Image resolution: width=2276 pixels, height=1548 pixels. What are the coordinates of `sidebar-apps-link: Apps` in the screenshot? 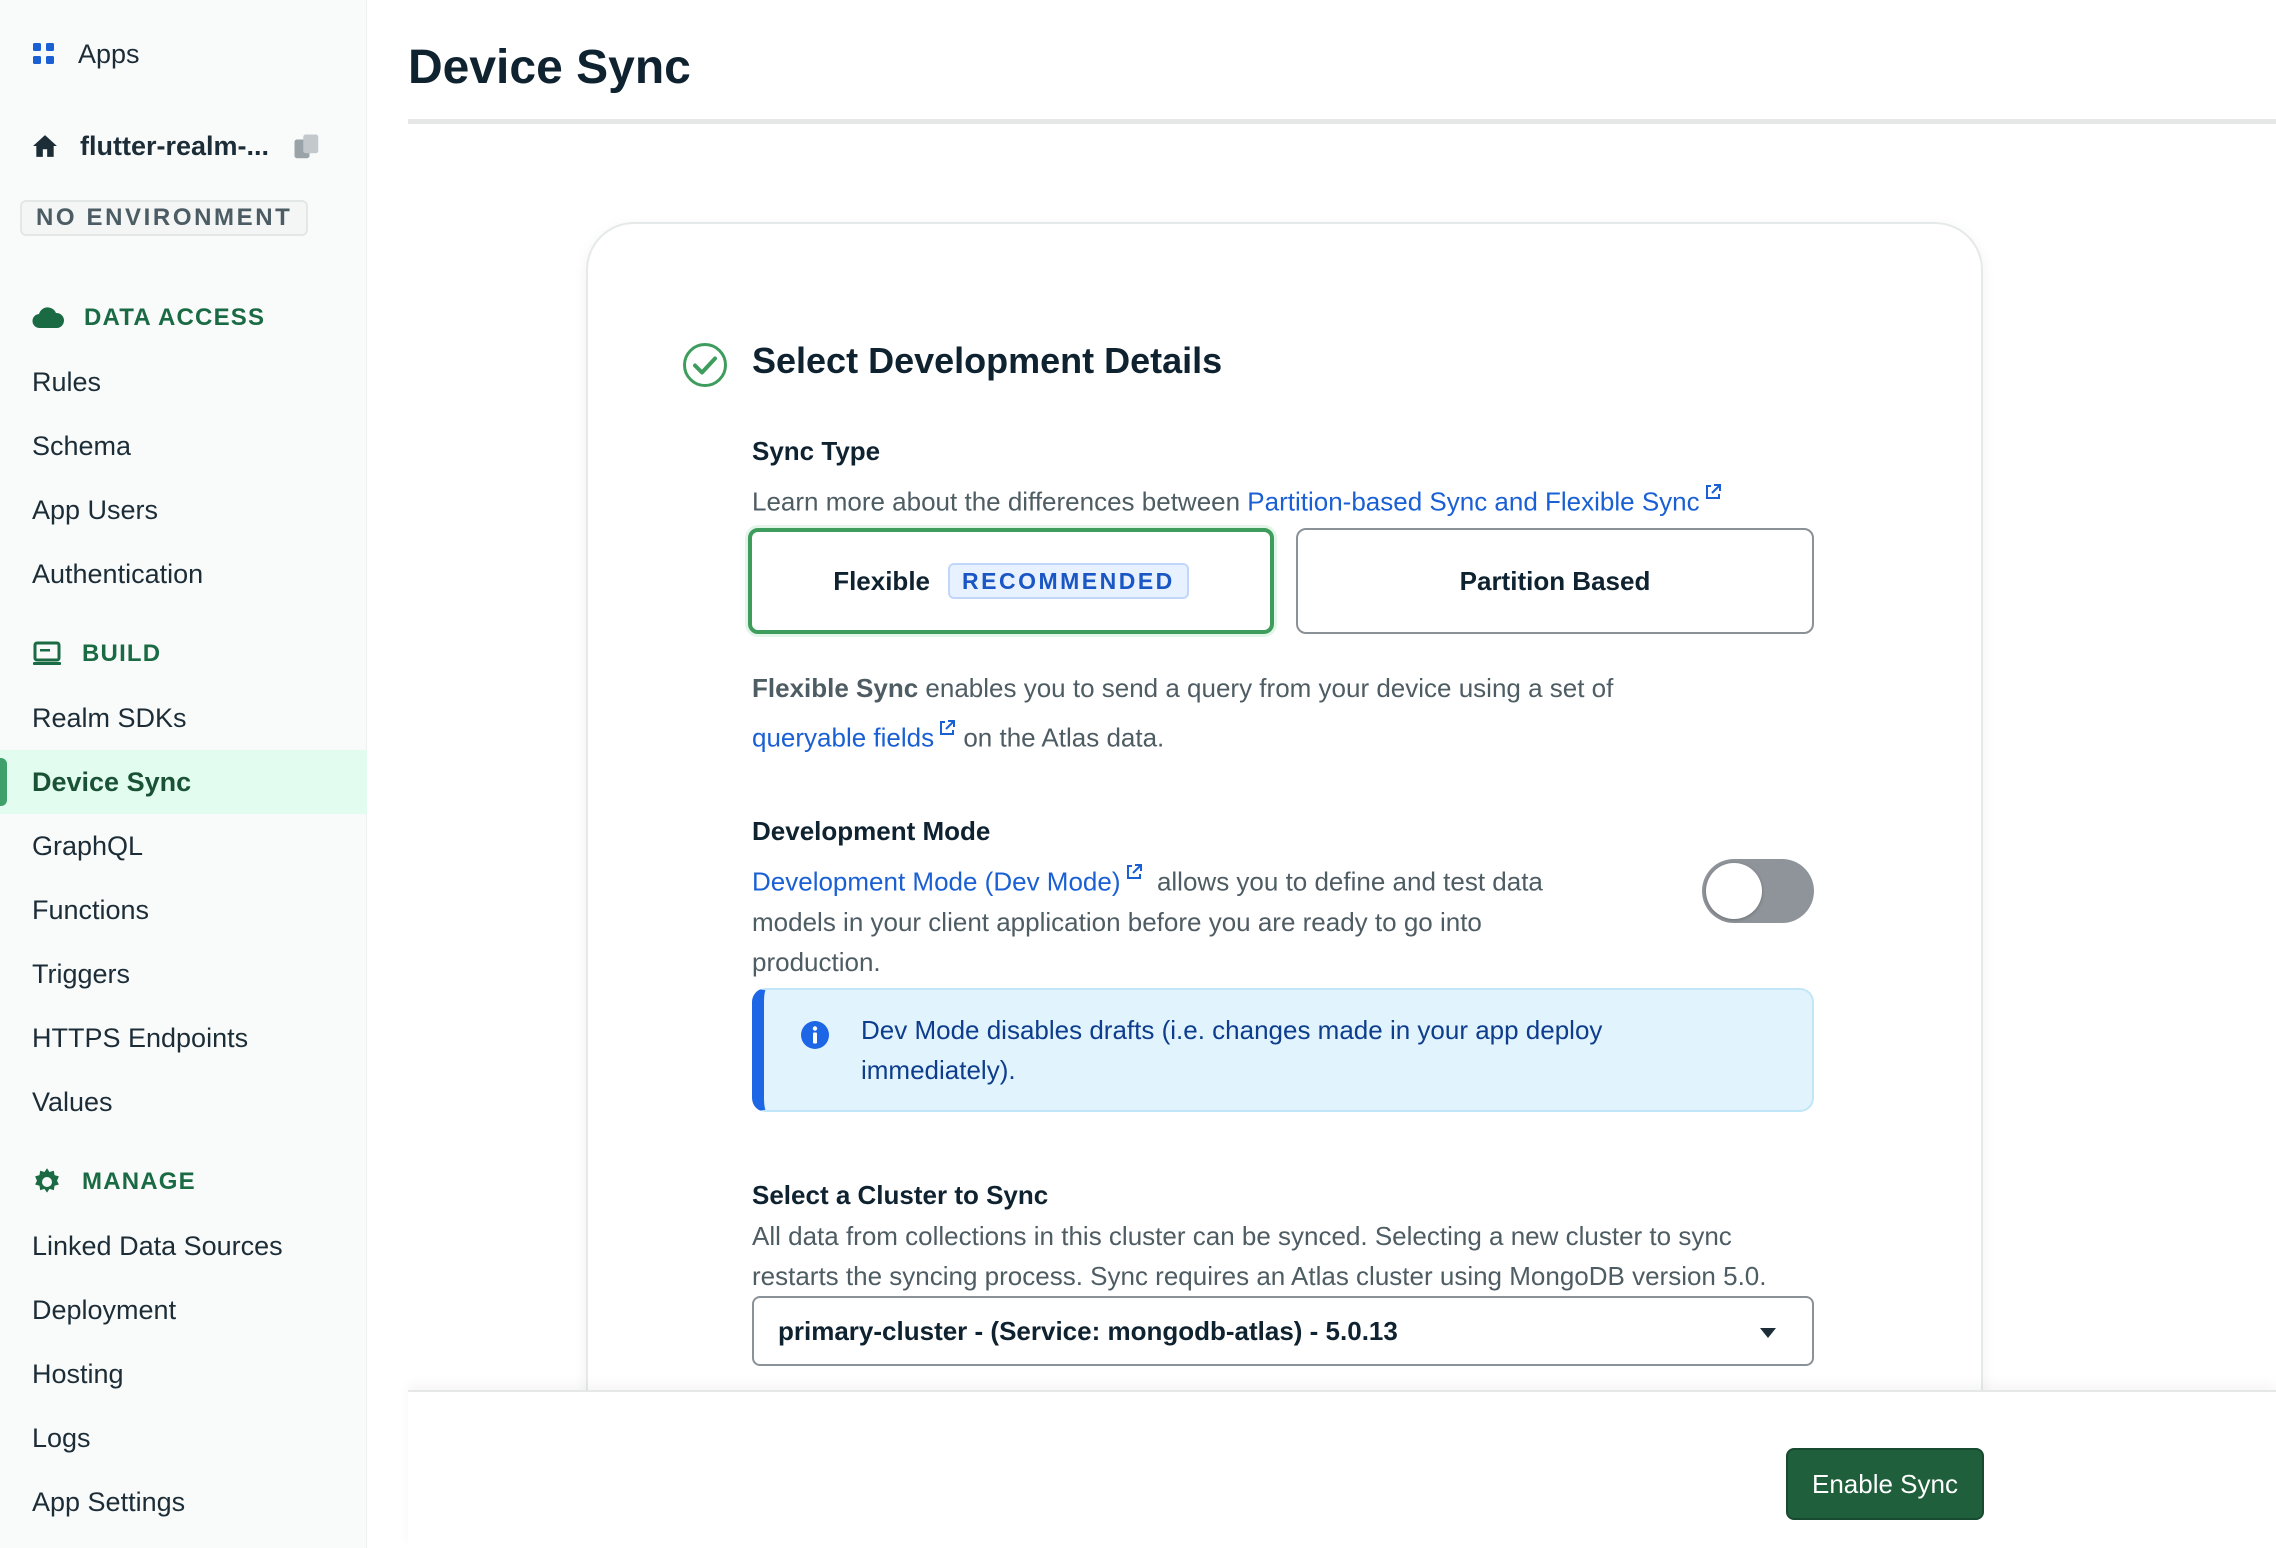 It's located at (183, 54).